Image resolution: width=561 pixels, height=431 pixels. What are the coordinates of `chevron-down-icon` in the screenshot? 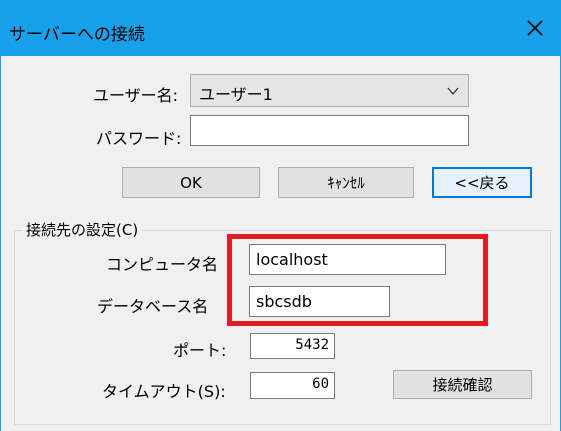 It's located at (453, 91).